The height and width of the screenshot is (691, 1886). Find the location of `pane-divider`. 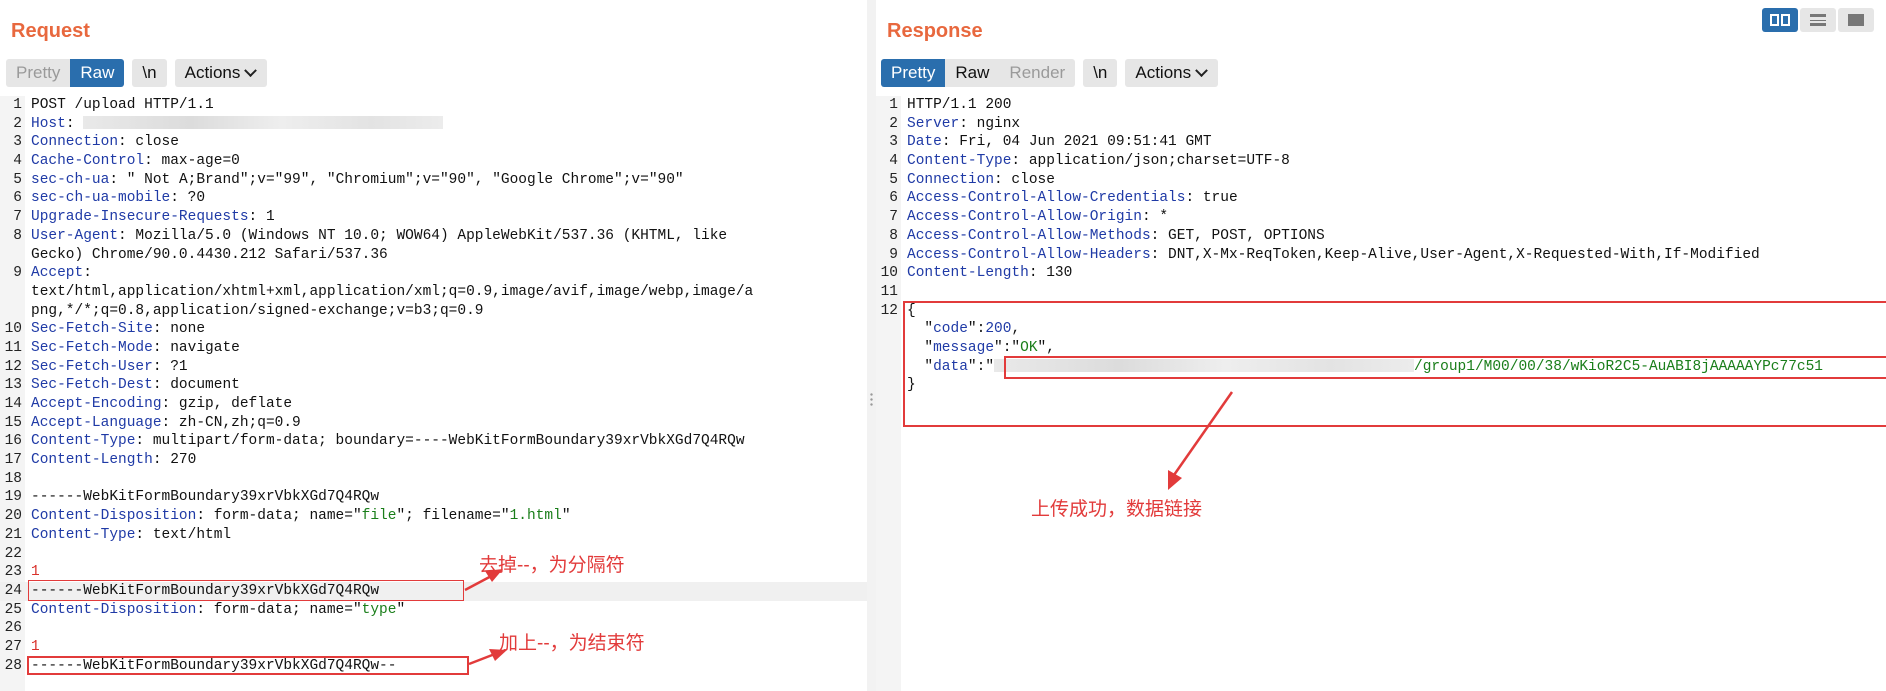

pane-divider is located at coordinates (871, 345).